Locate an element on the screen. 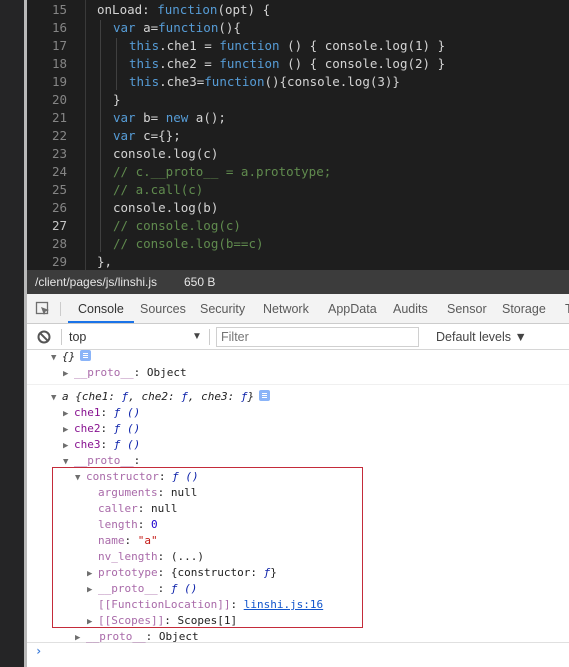  dropdown-arrow-icon: ▼ is located at coordinates (197, 337).